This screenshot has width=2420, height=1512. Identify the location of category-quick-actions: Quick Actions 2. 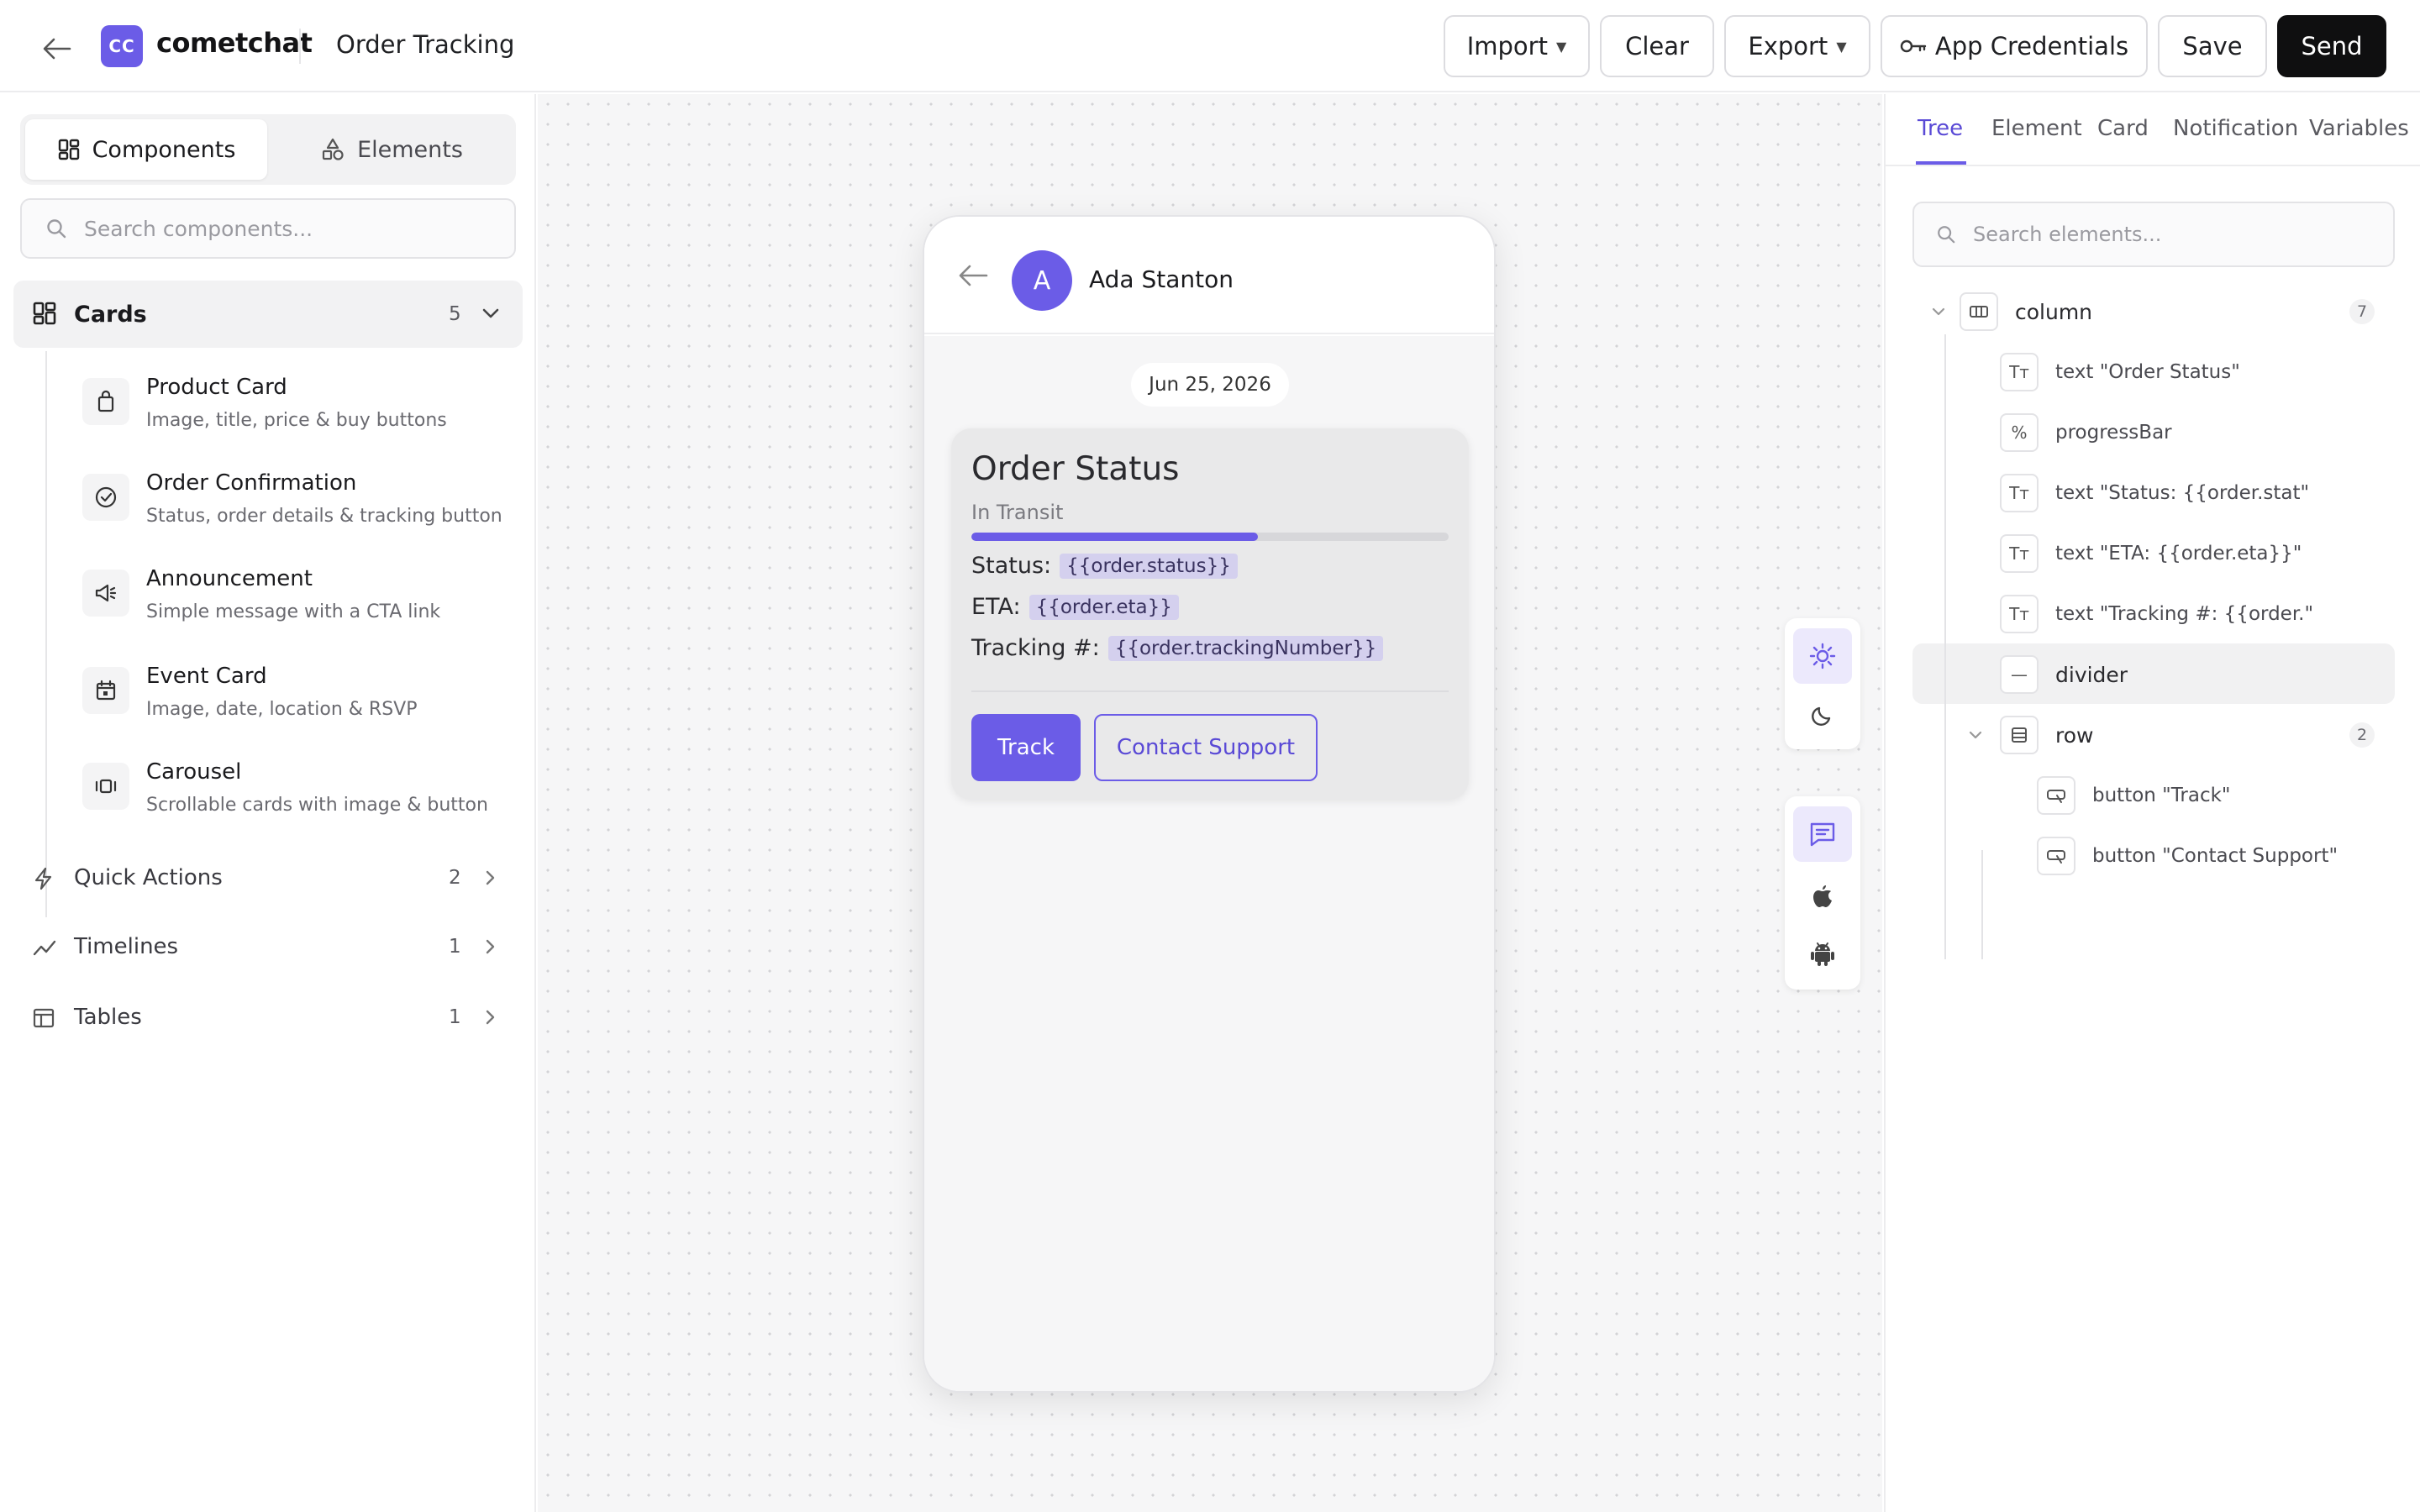
(268, 877).